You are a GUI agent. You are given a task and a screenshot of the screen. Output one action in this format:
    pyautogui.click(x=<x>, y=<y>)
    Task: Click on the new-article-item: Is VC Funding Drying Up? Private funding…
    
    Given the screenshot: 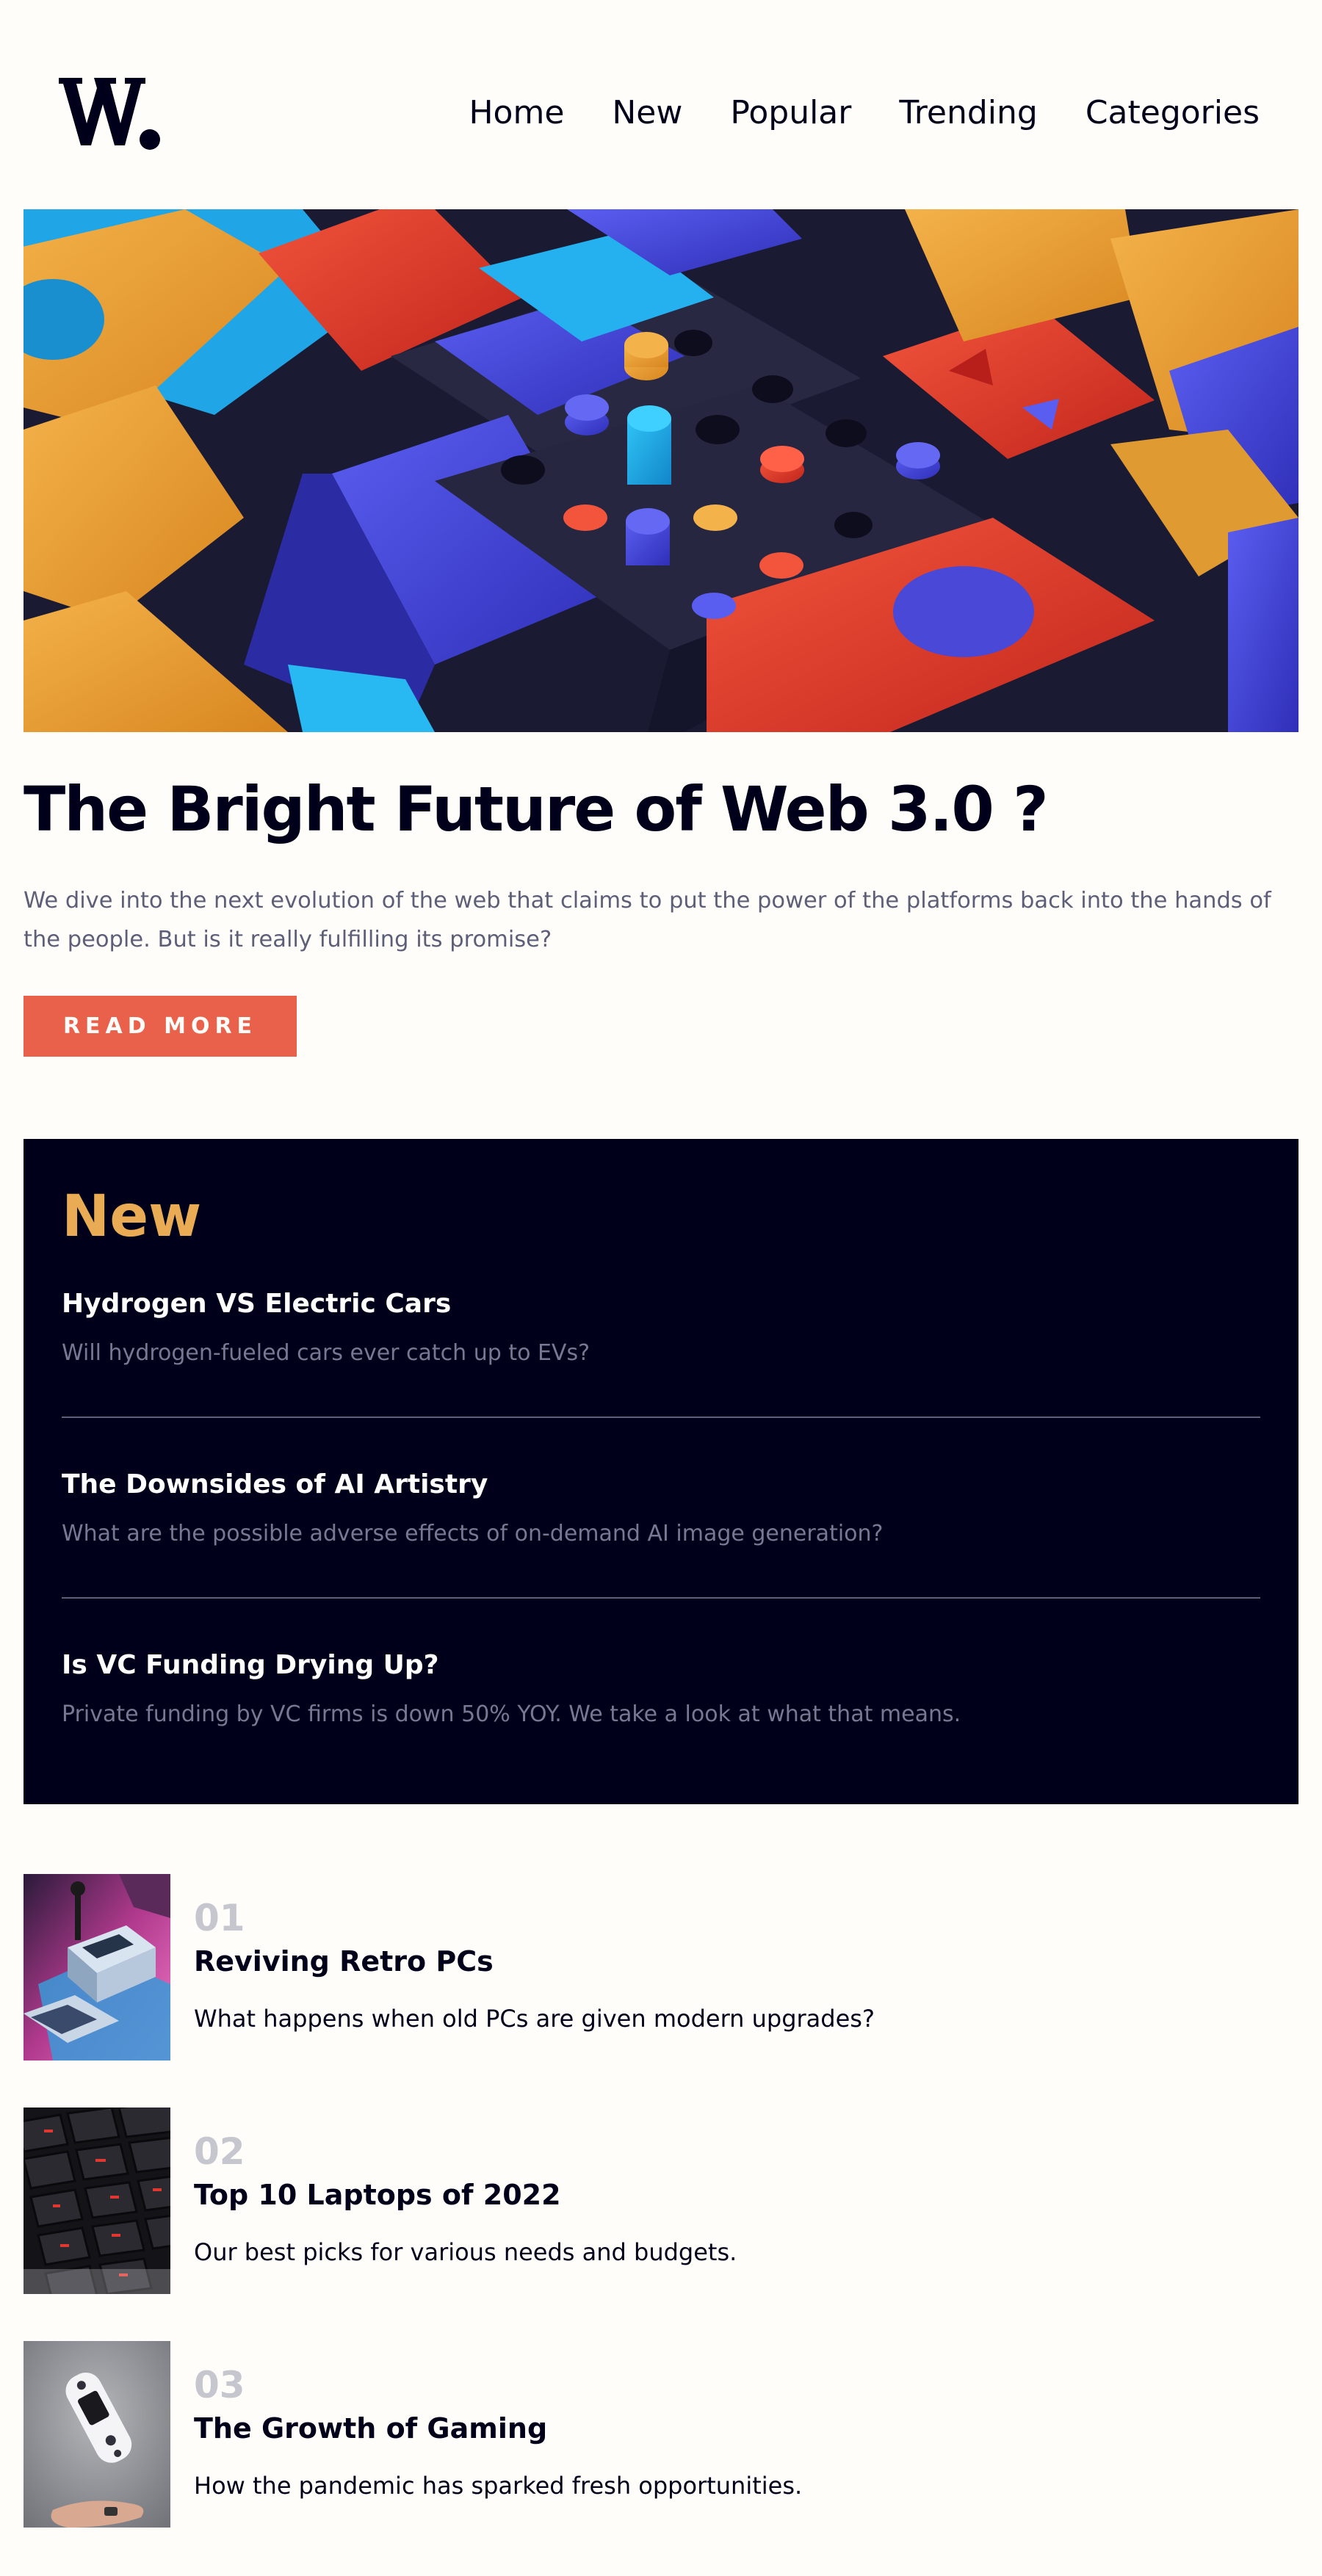 What is the action you would take?
    pyautogui.click(x=661, y=1687)
    